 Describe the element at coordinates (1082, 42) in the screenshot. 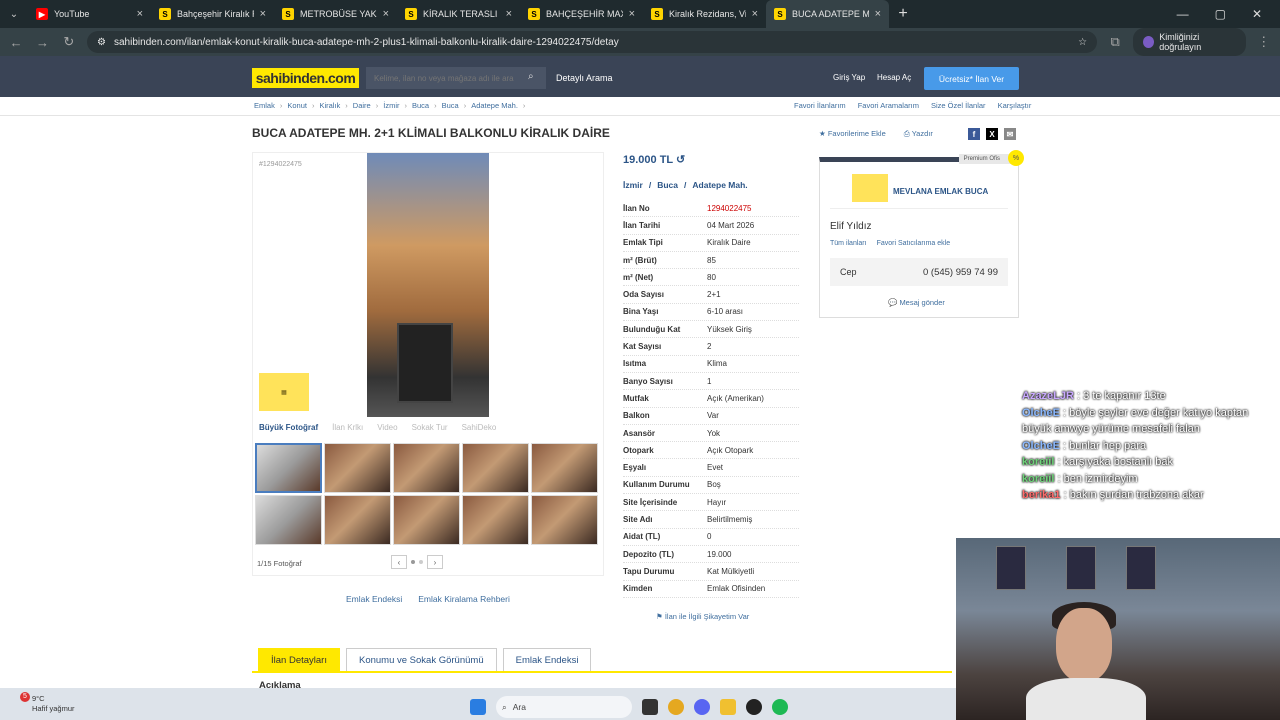

I see `bookmark-star-icon: ☆` at that location.